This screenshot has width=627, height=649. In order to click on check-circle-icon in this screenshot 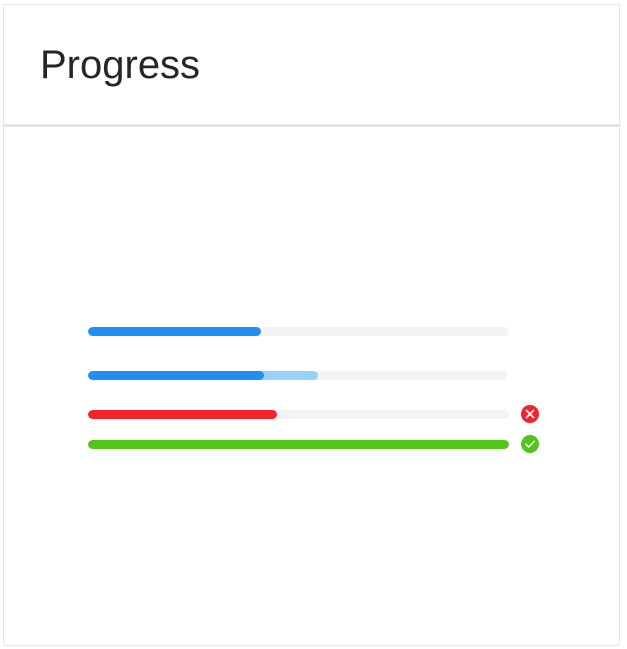, I will do `click(530, 444)`.